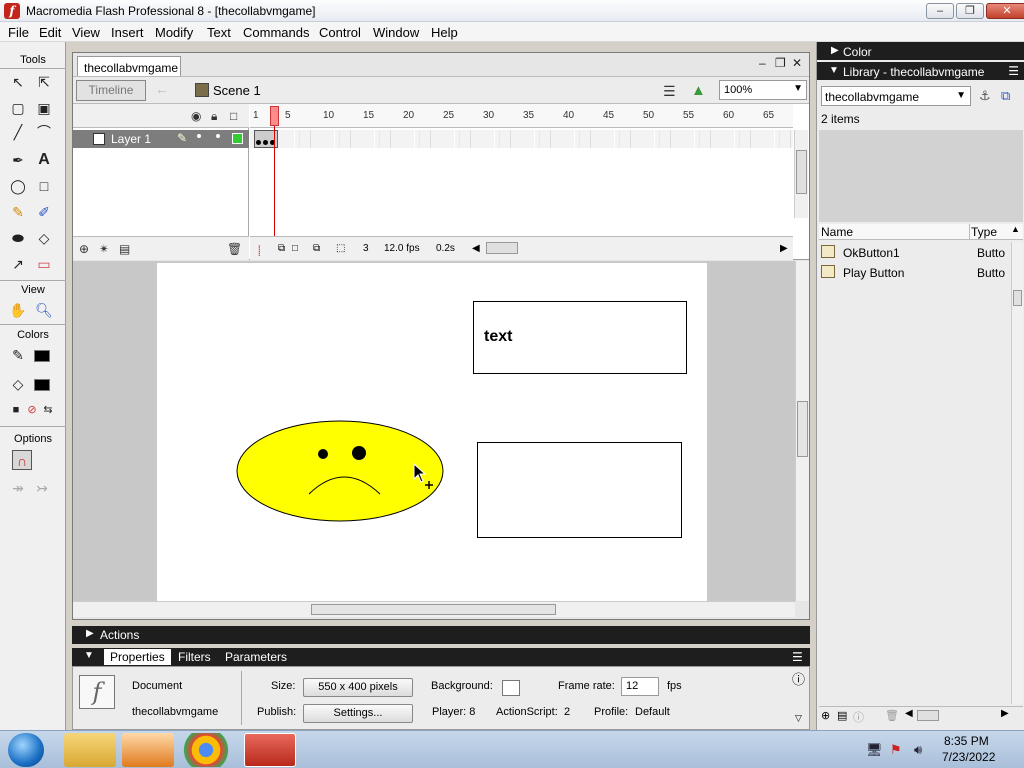  What do you see at coordinates (89, 655) in the screenshot?
I see `collapse-arrow-icon: ▼` at bounding box center [89, 655].